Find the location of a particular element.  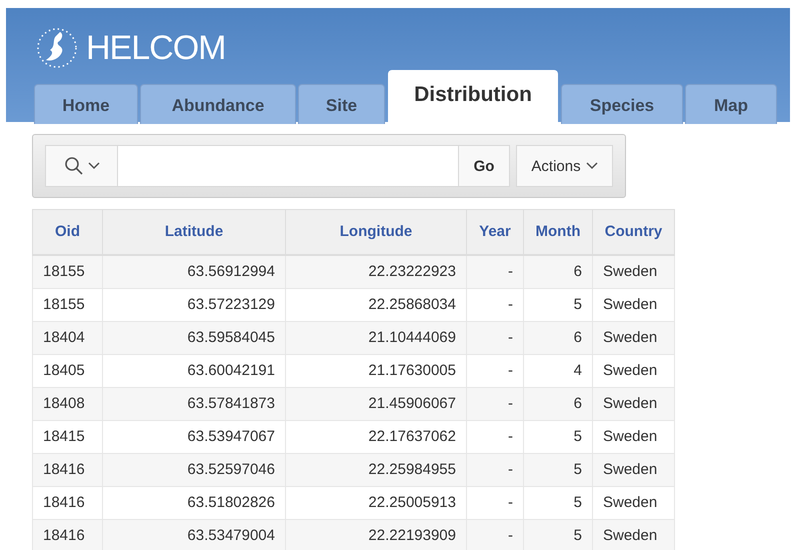

column-header: Longitude is located at coordinates (376, 232).